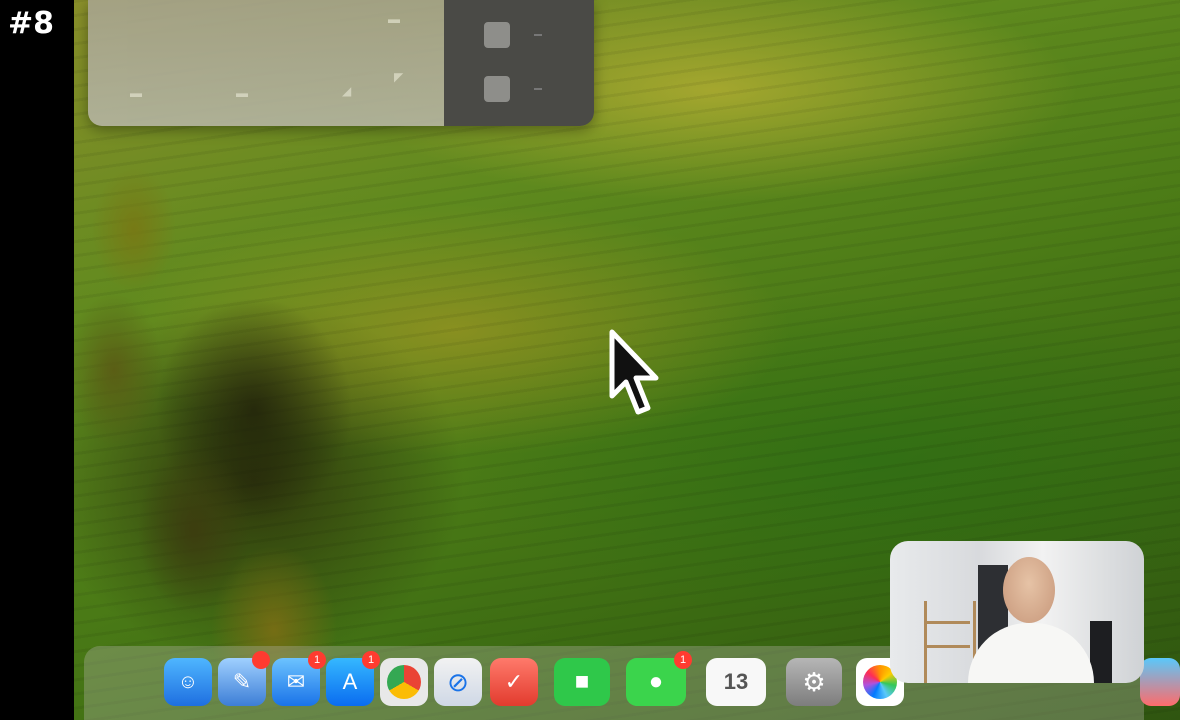 The width and height of the screenshot is (1180, 720). Describe the element at coordinates (31, 23) in the screenshot. I see `clip-number-label: #8` at that location.